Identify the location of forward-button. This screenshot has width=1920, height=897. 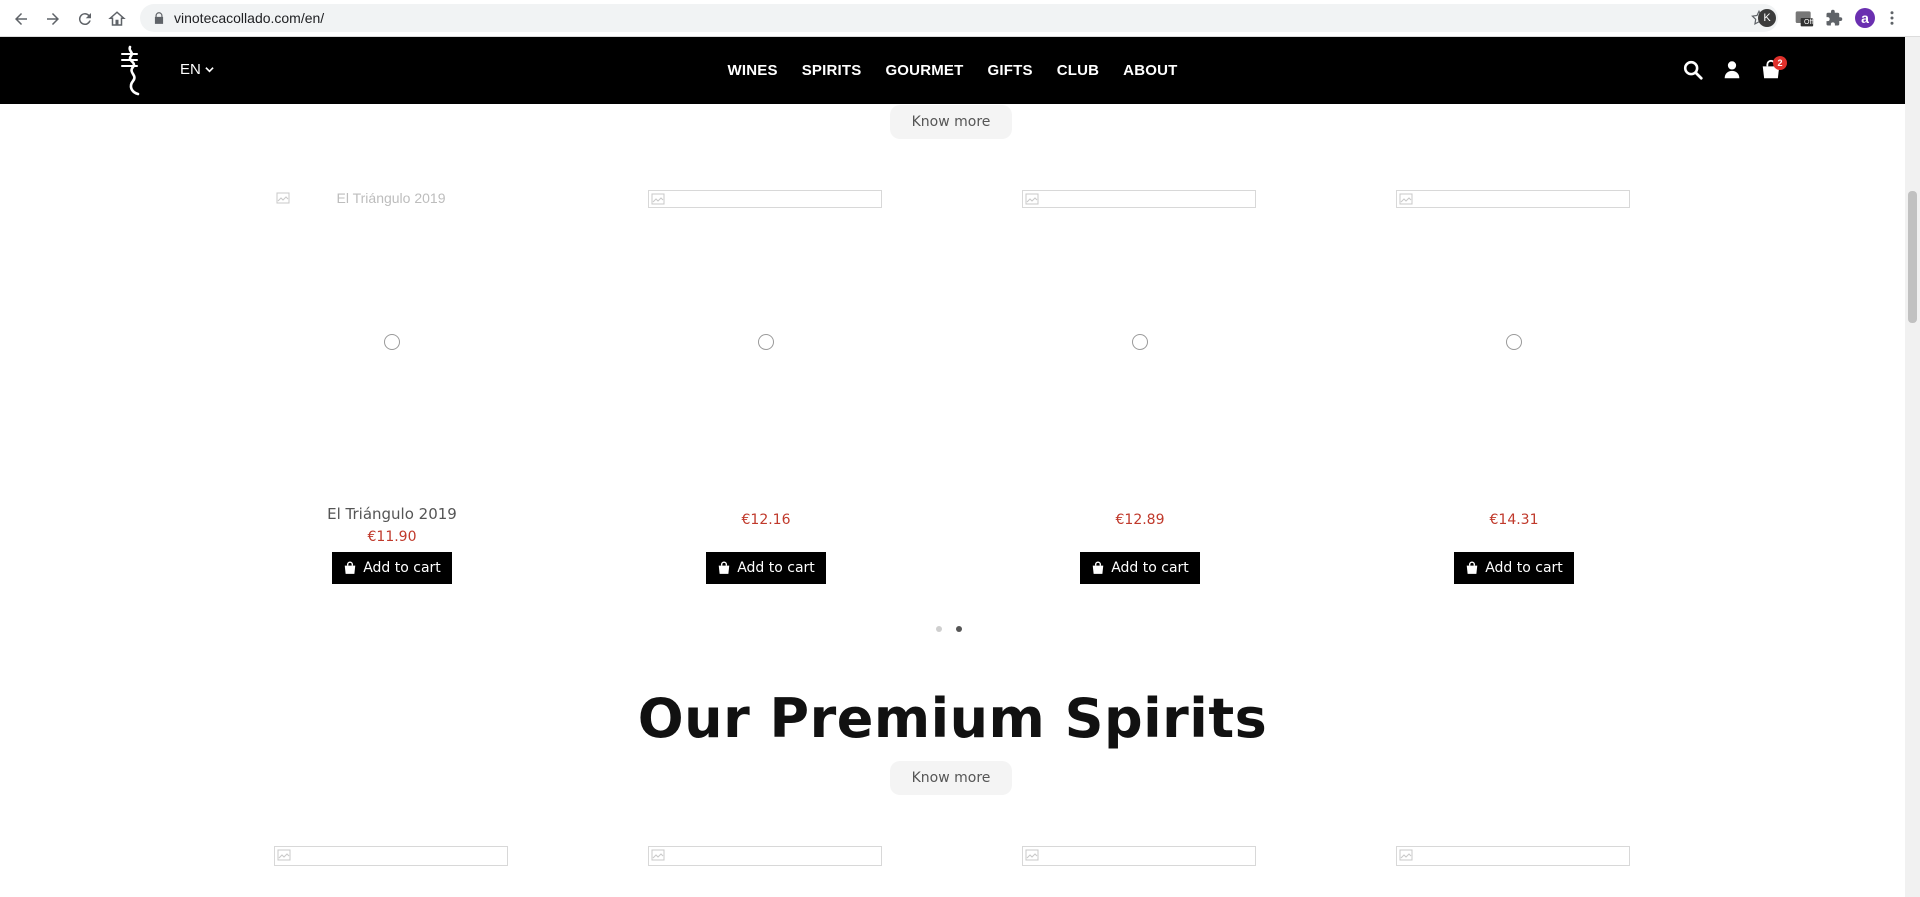
(53, 19).